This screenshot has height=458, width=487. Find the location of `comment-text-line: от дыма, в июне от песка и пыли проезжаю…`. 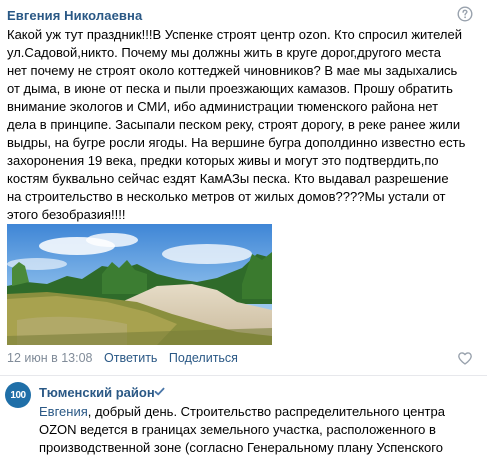

comment-text-line: от дыма, в июне от песка и пыли проезжаю… is located at coordinates (230, 88).